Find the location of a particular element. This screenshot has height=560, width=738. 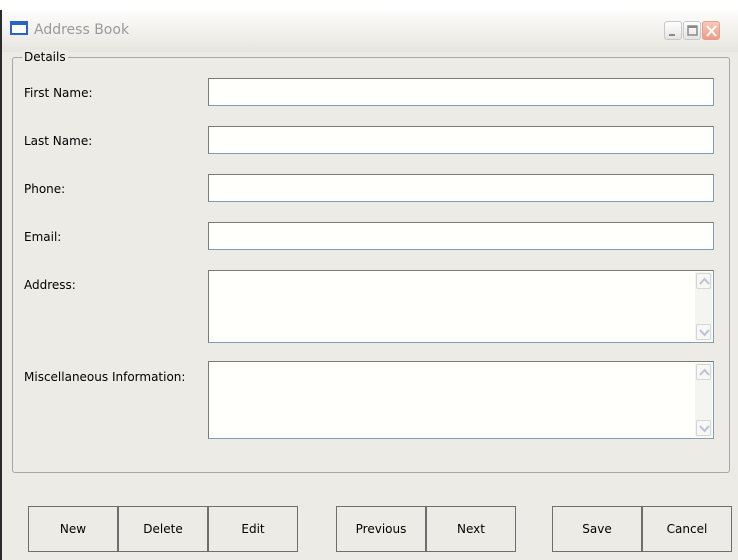

phone-field is located at coordinates (461, 188).